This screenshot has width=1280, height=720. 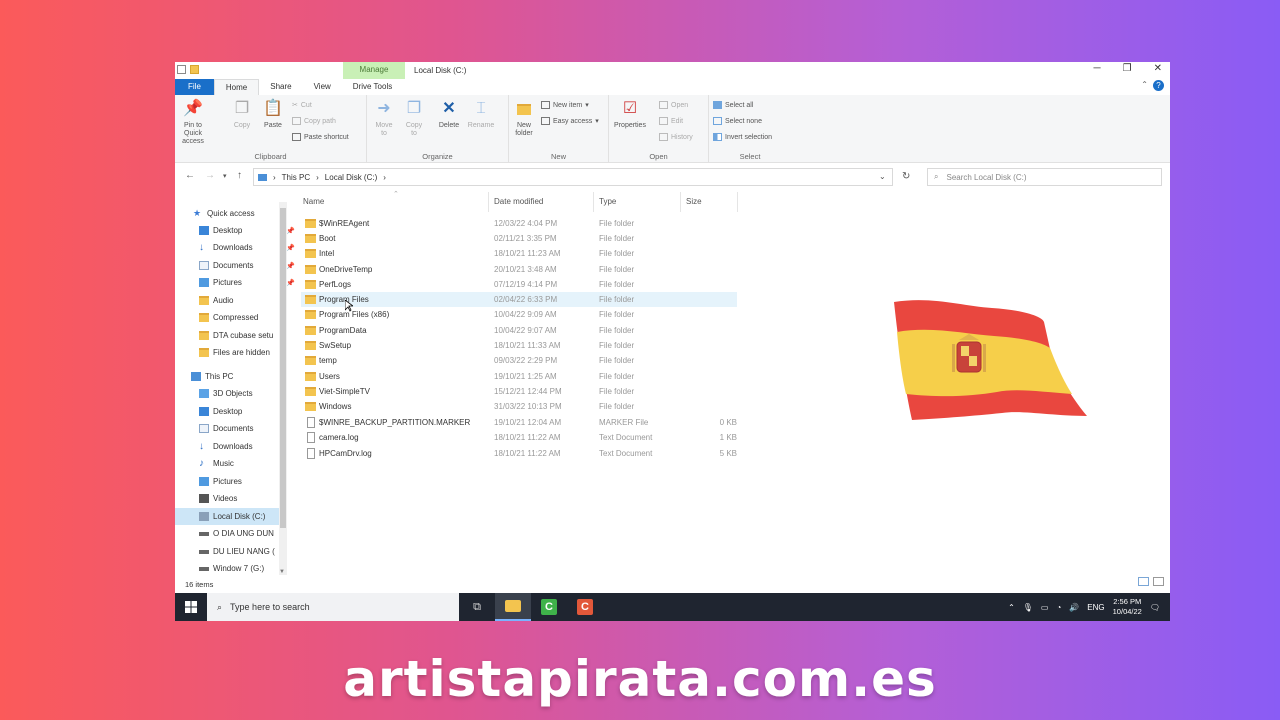 I want to click on copy-path-button: Copy path, so click(x=314, y=121).